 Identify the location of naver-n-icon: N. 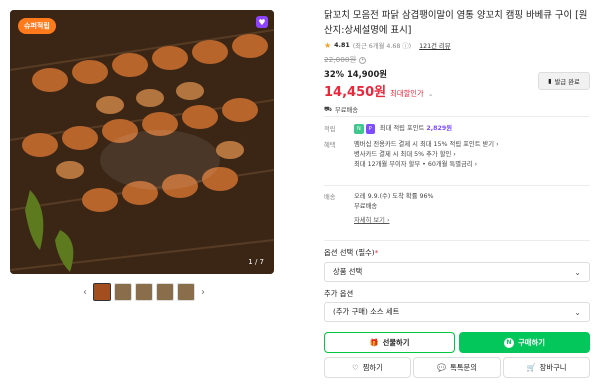
(509, 342).